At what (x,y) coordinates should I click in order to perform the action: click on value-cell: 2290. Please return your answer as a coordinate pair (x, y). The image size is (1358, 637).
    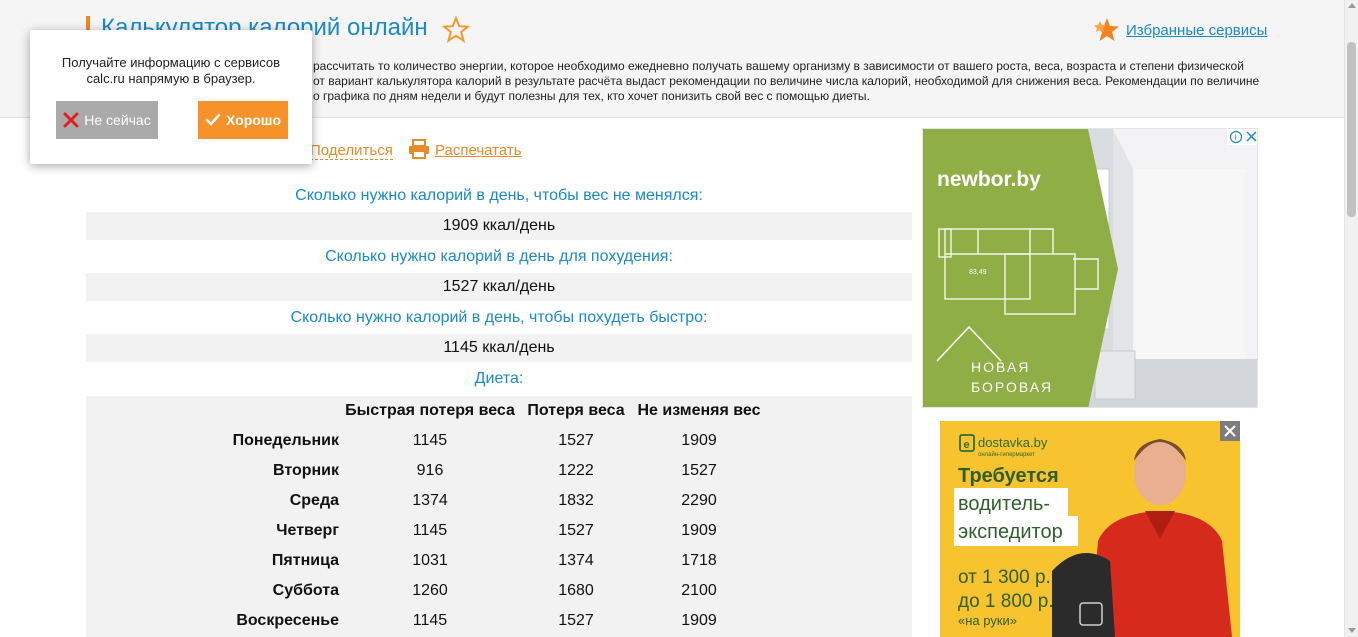
    Looking at the image, I should click on (699, 500).